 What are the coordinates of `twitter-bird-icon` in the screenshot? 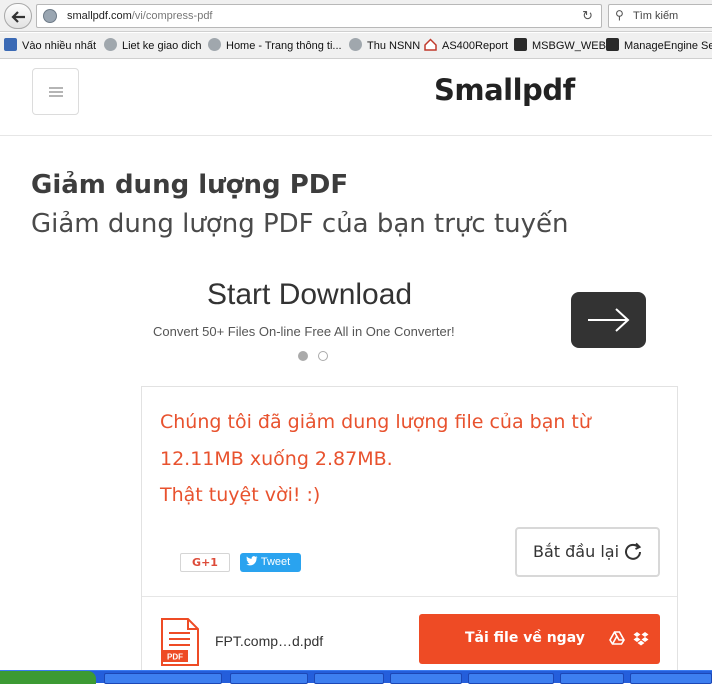 It's located at (252, 561).